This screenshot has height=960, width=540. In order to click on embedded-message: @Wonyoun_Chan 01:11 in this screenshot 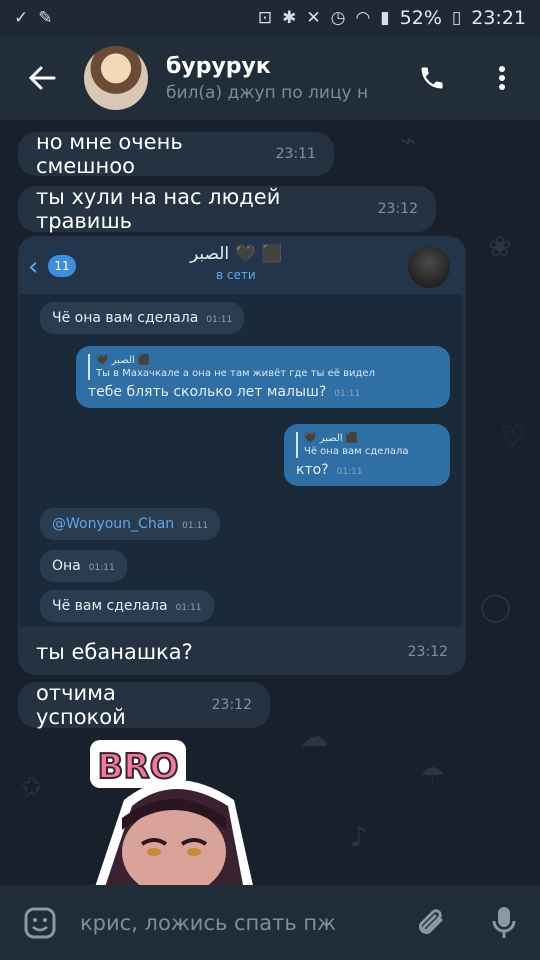, I will do `click(130, 524)`.